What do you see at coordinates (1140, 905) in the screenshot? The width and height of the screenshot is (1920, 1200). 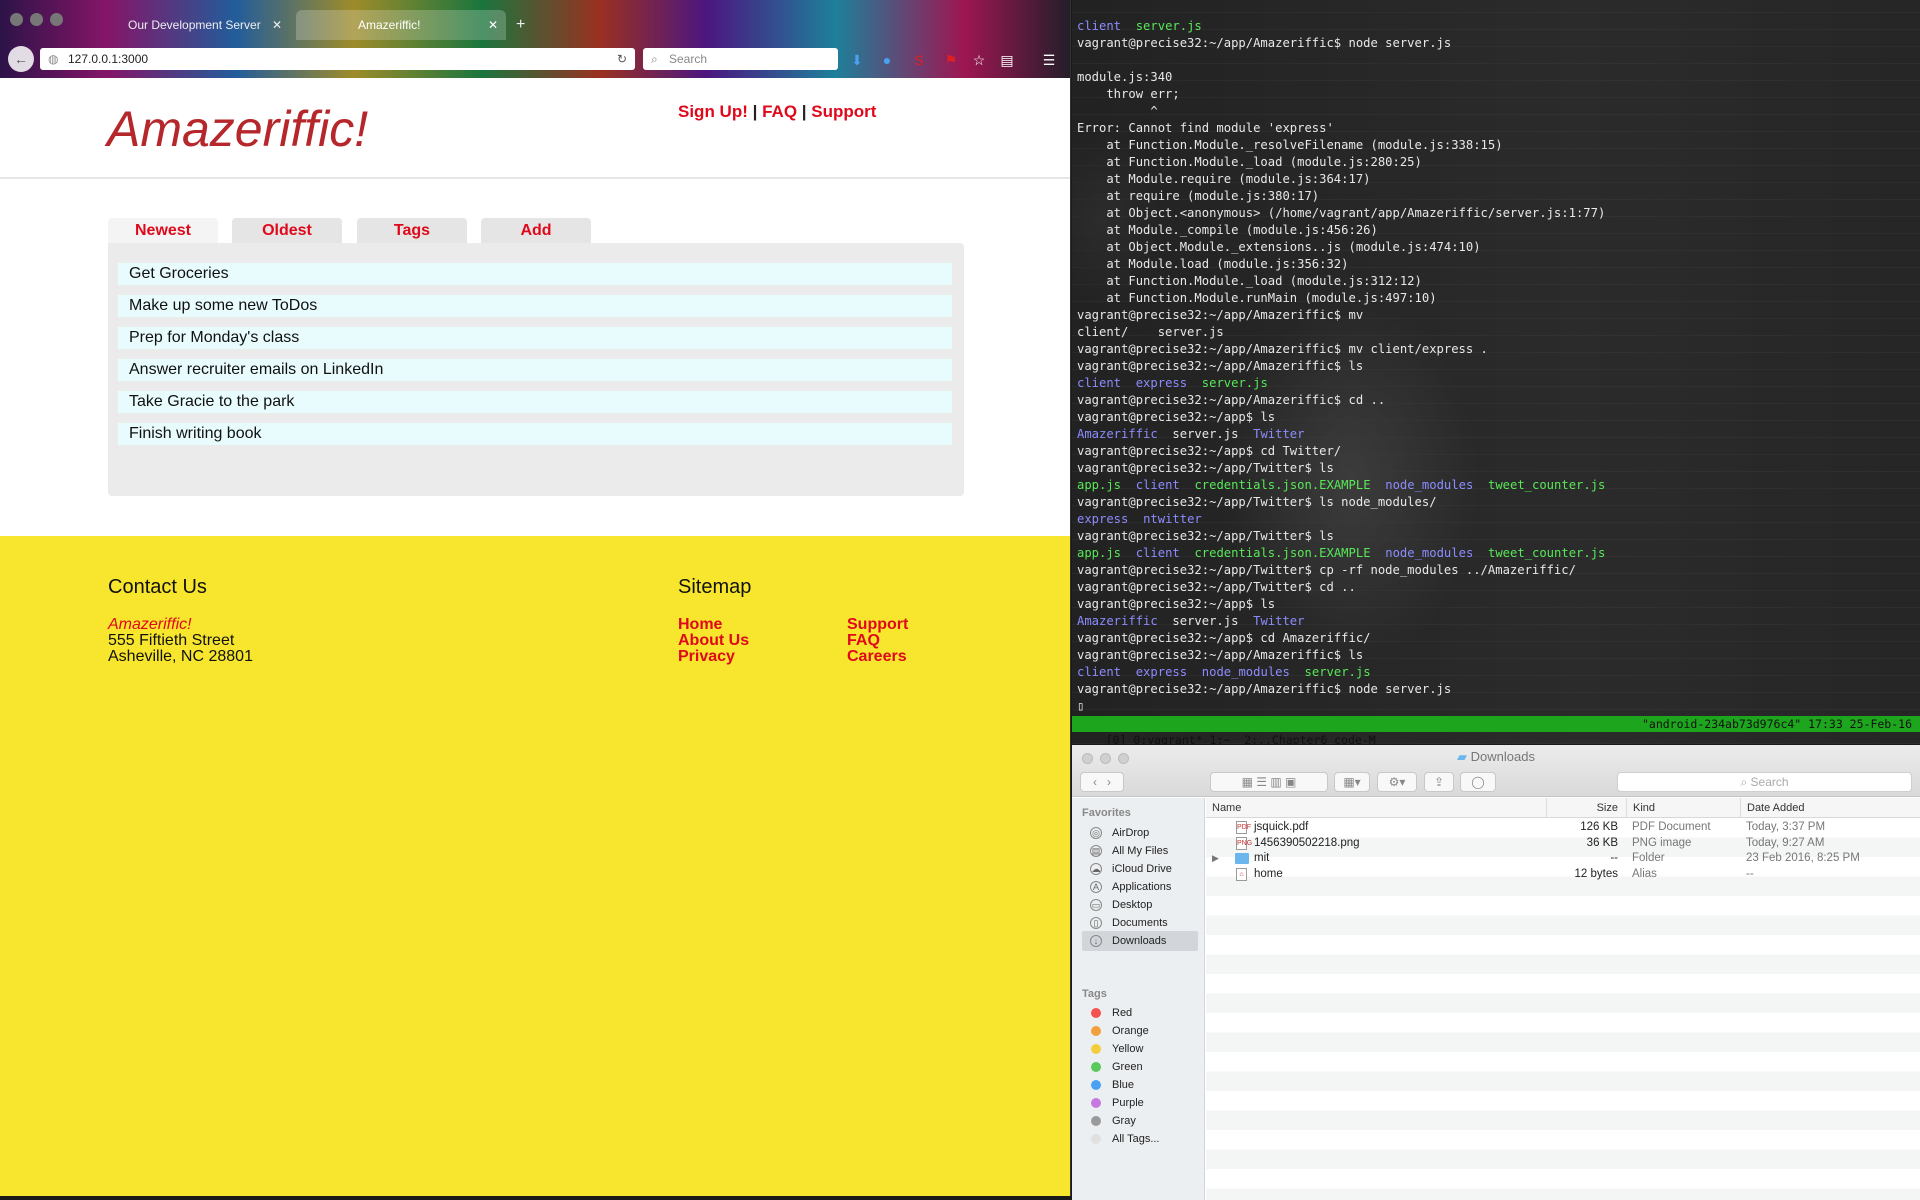 I see `sidebar-item-desktop: ▭ Desktop` at bounding box center [1140, 905].